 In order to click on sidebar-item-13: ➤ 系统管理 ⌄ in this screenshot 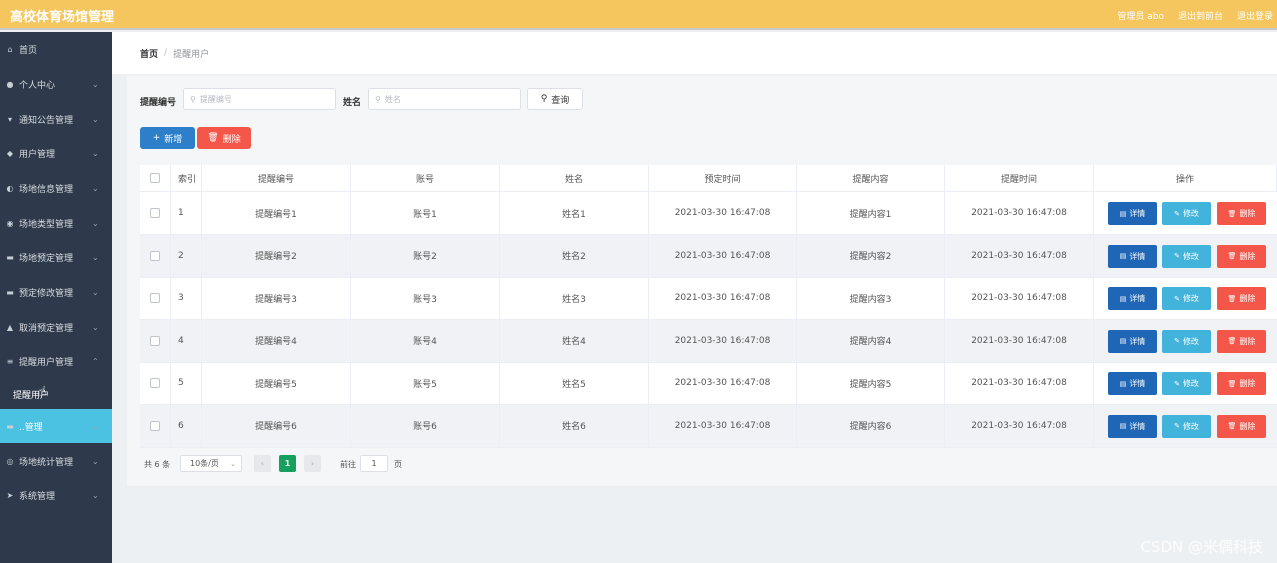, I will do `click(56, 495)`.